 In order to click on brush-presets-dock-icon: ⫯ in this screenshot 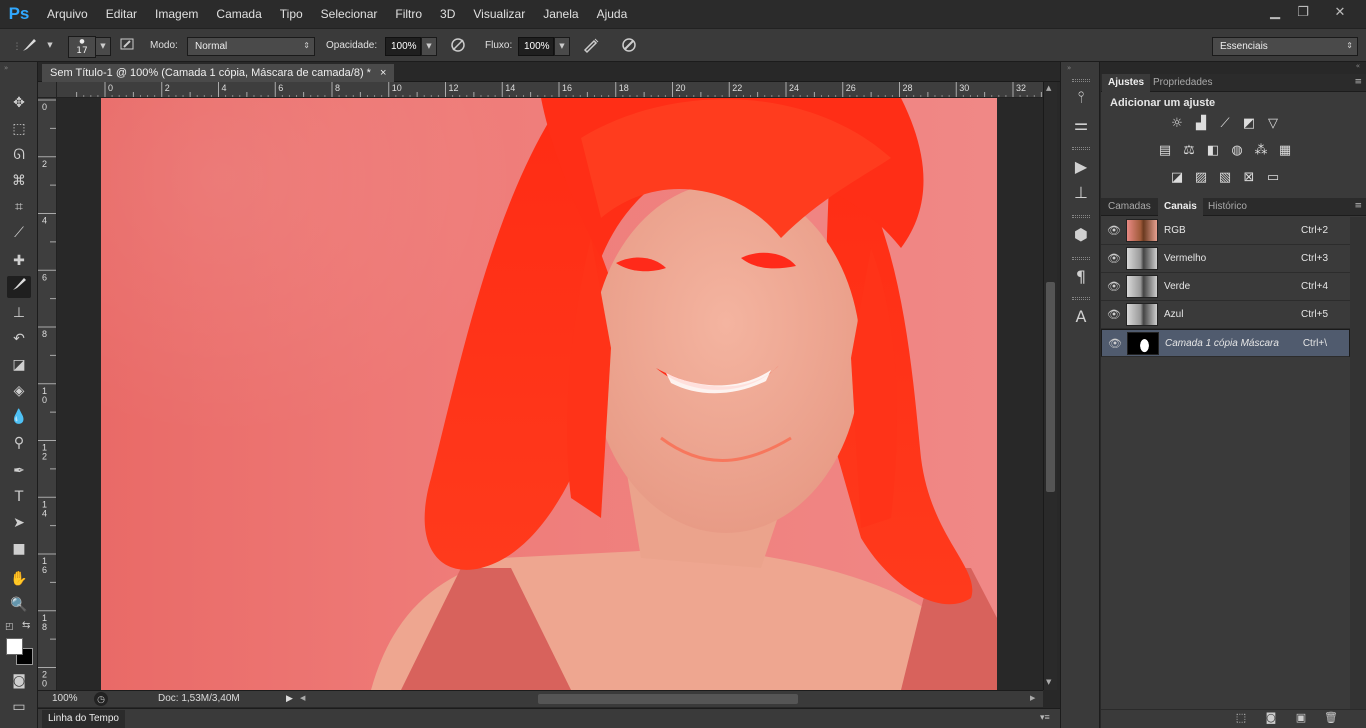, I will do `click(1081, 97)`.